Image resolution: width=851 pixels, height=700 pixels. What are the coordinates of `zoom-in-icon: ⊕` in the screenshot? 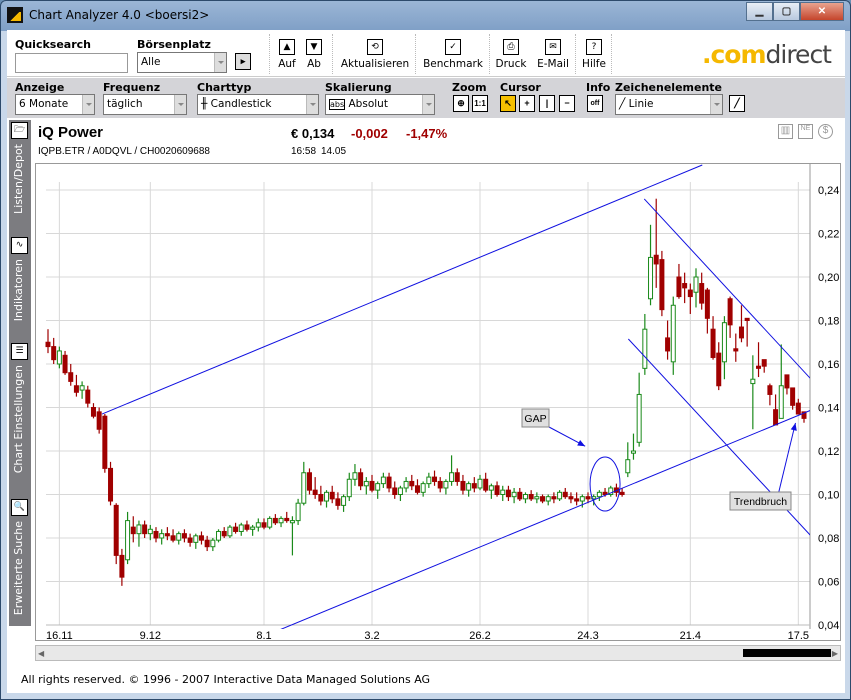 It's located at (461, 103).